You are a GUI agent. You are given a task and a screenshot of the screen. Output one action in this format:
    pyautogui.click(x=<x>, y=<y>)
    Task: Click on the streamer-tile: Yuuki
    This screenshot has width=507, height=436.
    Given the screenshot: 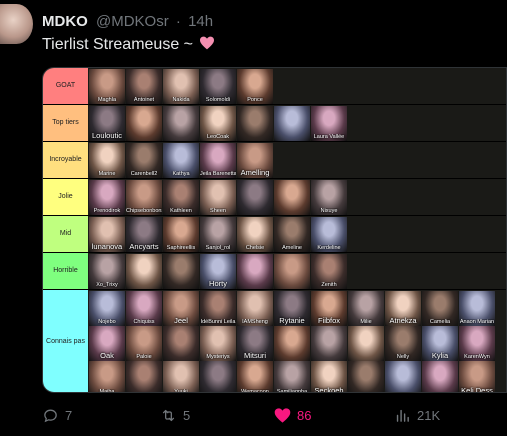 What is the action you would take?
    pyautogui.click(x=181, y=376)
    